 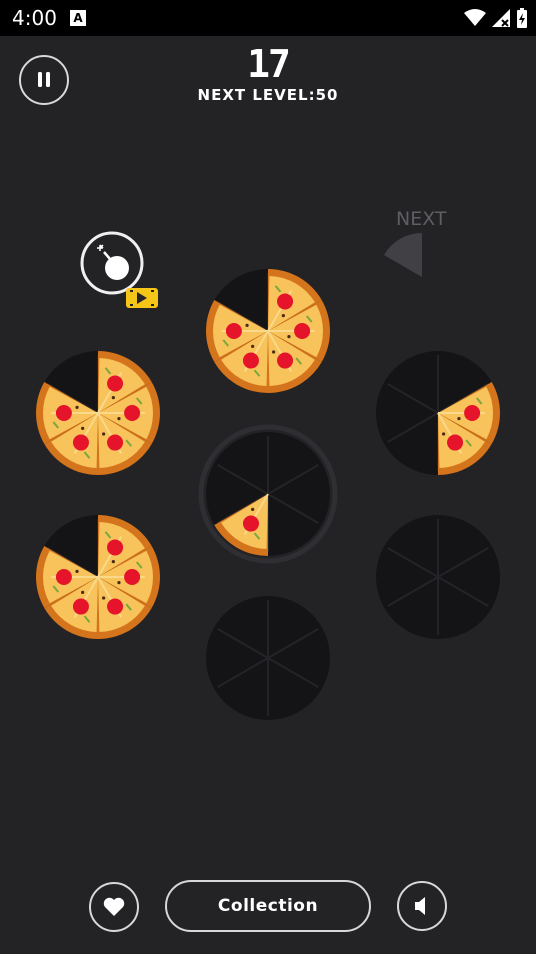 What do you see at coordinates (142, 298) in the screenshot?
I see `video-ad-badge` at bounding box center [142, 298].